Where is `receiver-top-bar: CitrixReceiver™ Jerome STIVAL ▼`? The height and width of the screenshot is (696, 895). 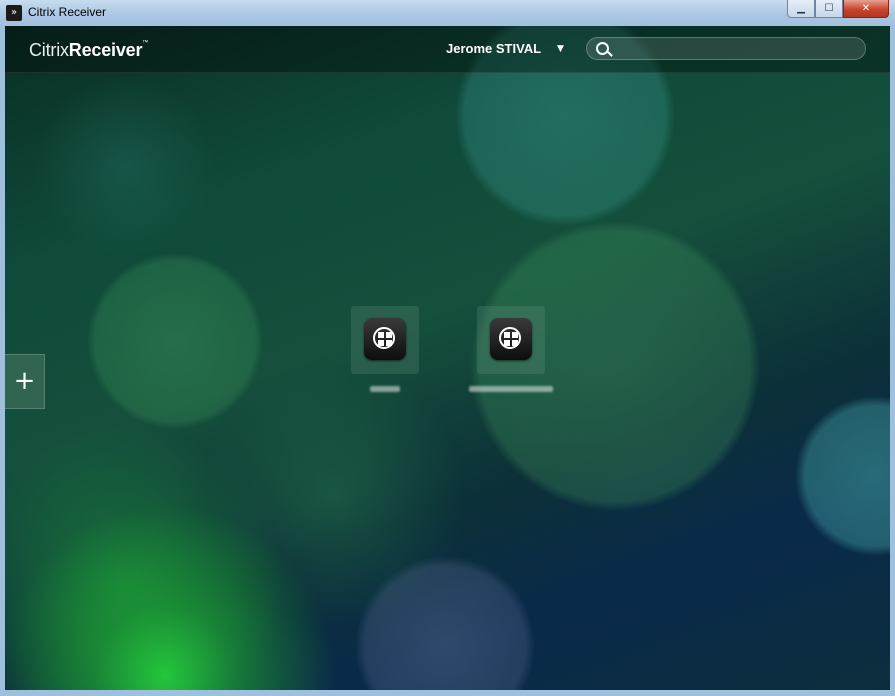 receiver-top-bar: CitrixReceiver™ Jerome STIVAL ▼ is located at coordinates (447, 49).